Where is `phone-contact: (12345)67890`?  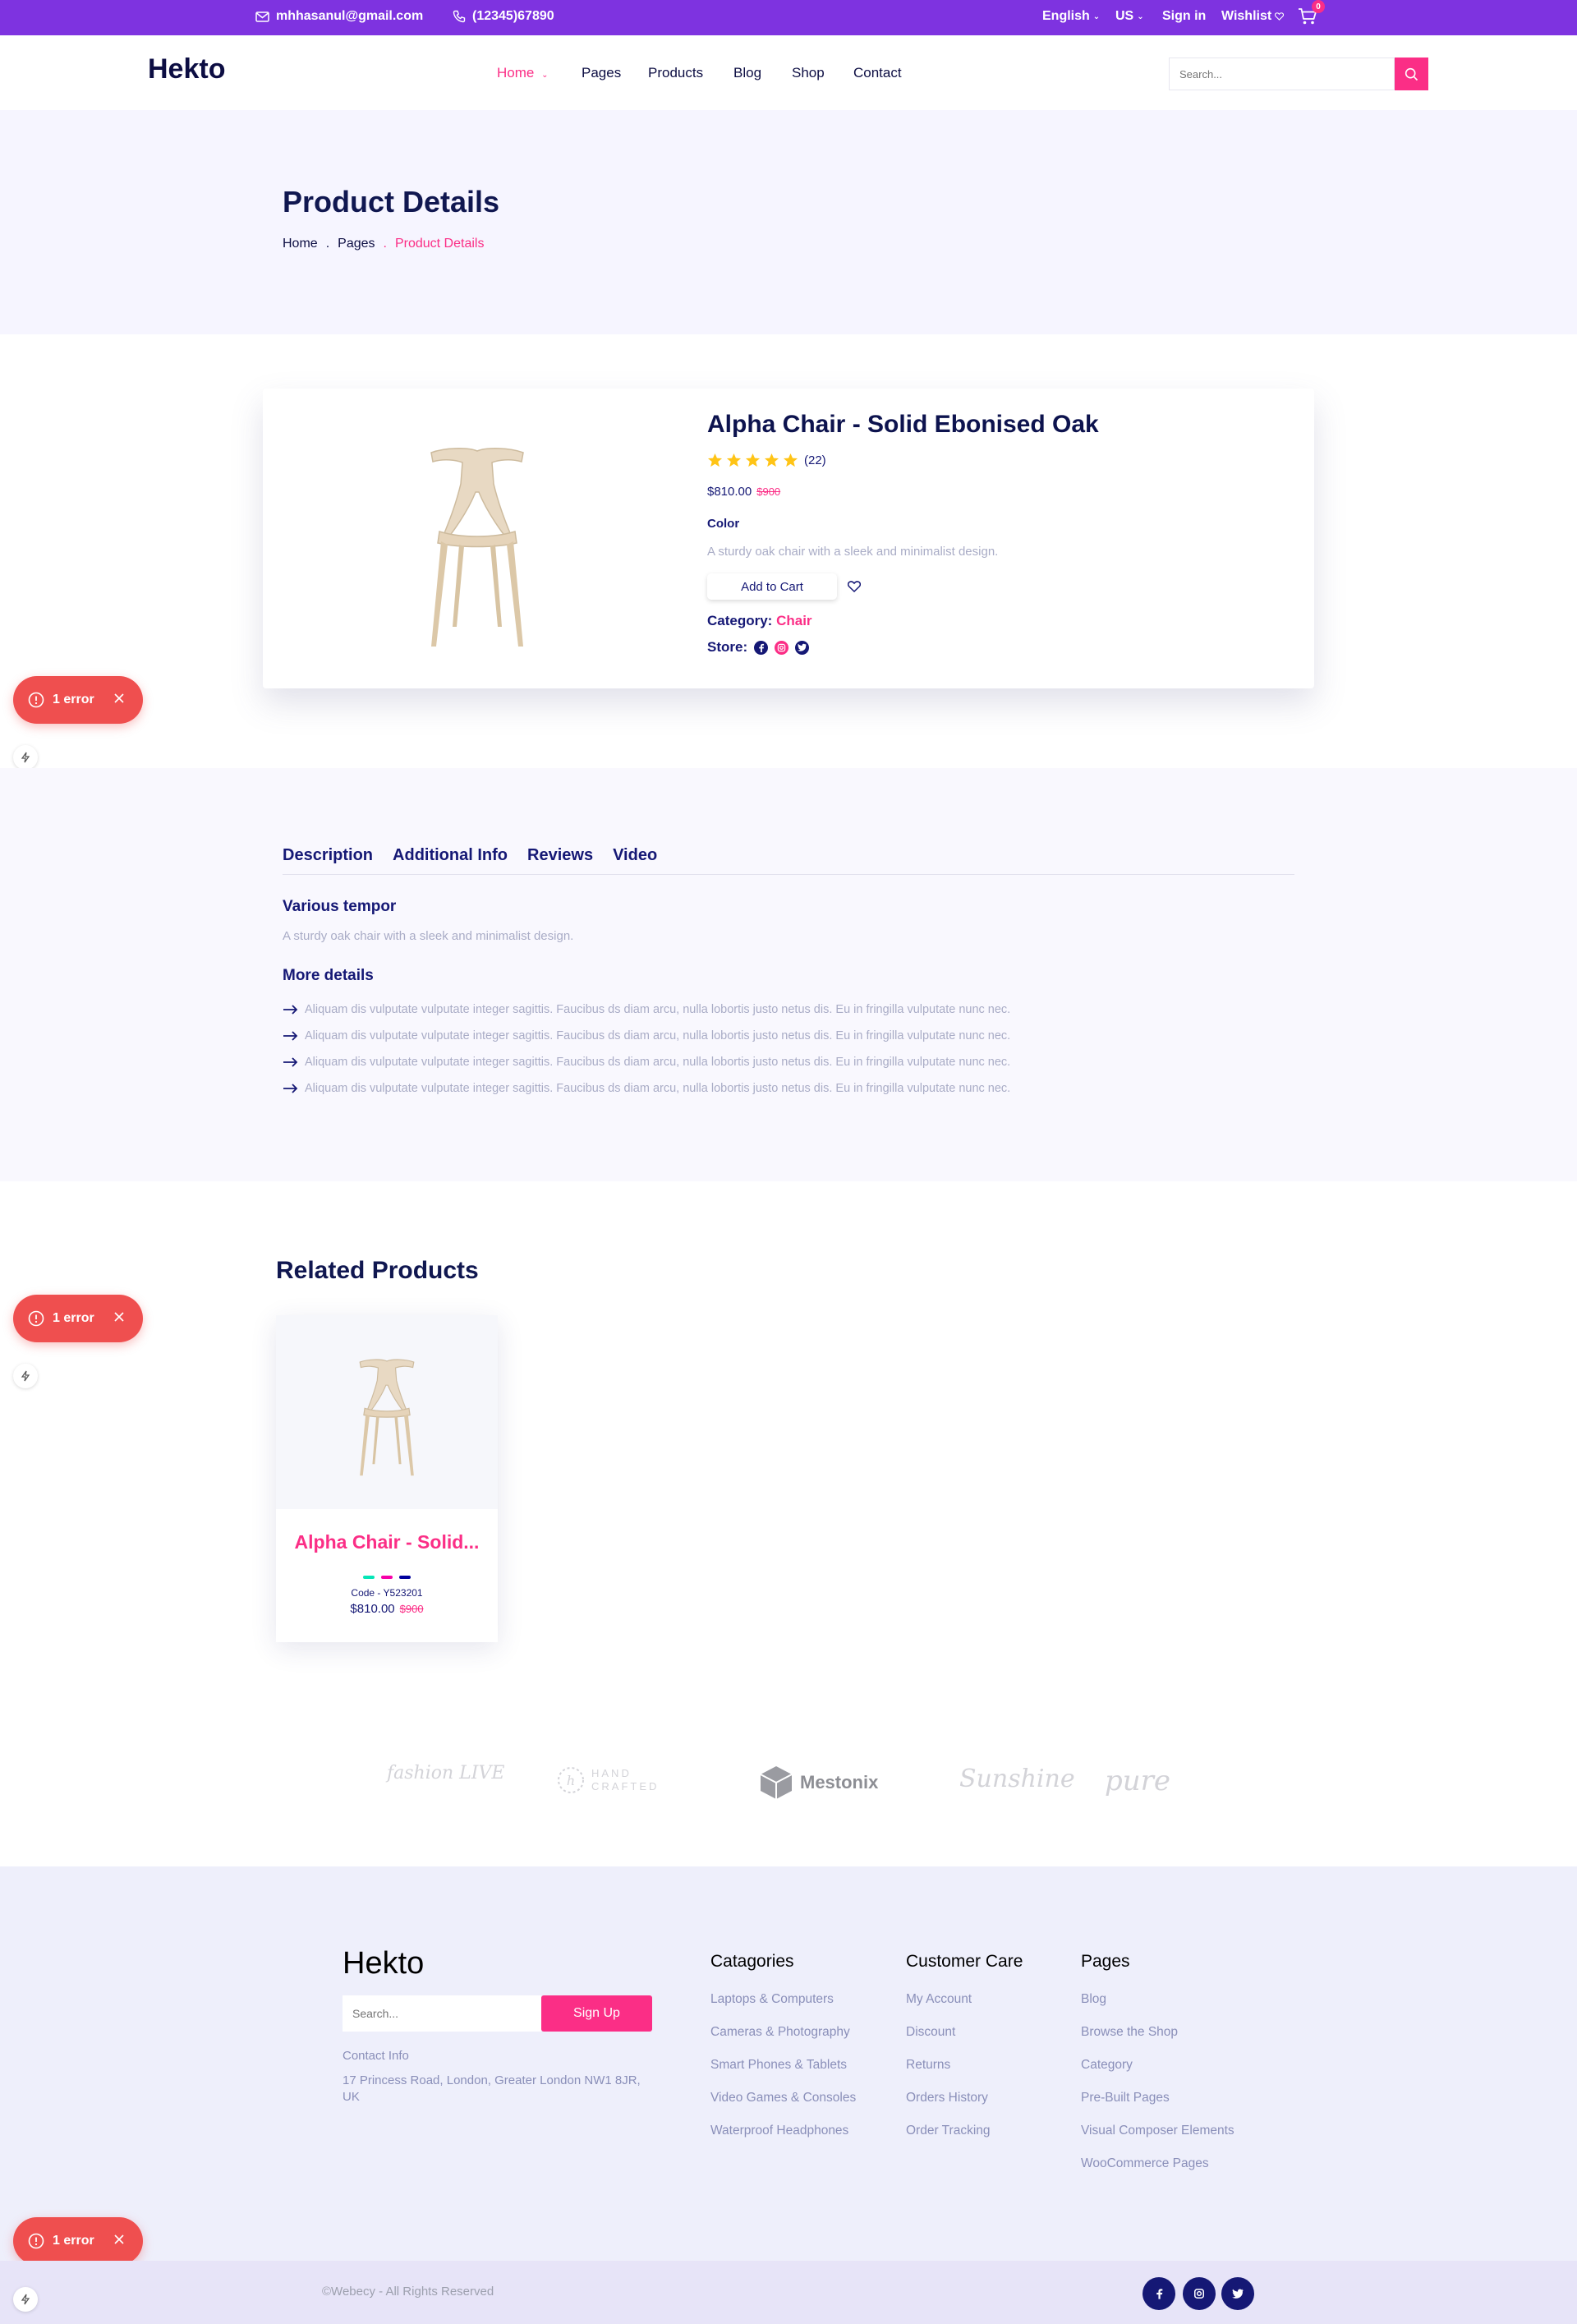
phone-contact: (12345)67890 is located at coordinates (504, 16).